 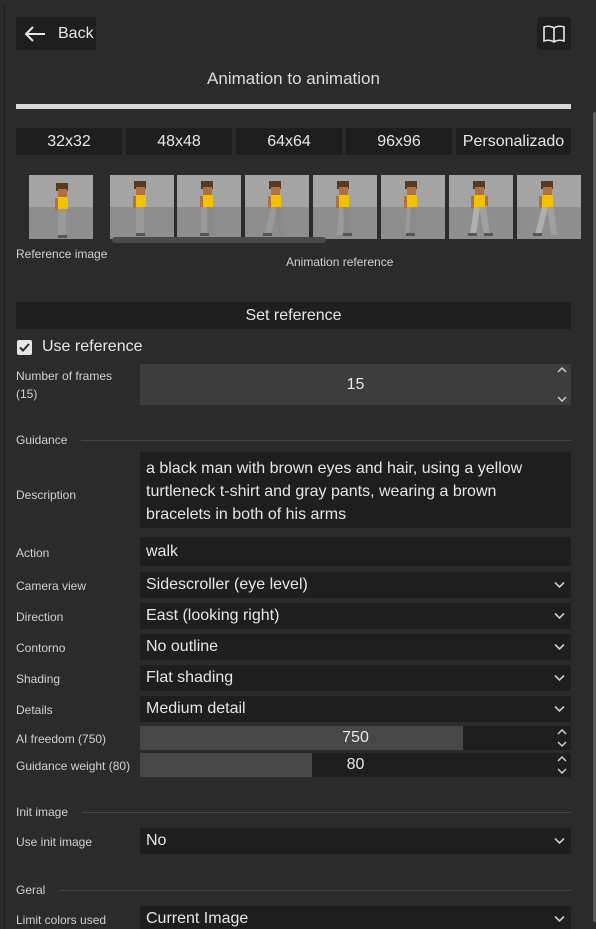 What do you see at coordinates (41, 648) in the screenshot?
I see `outline-label: Contorno` at bounding box center [41, 648].